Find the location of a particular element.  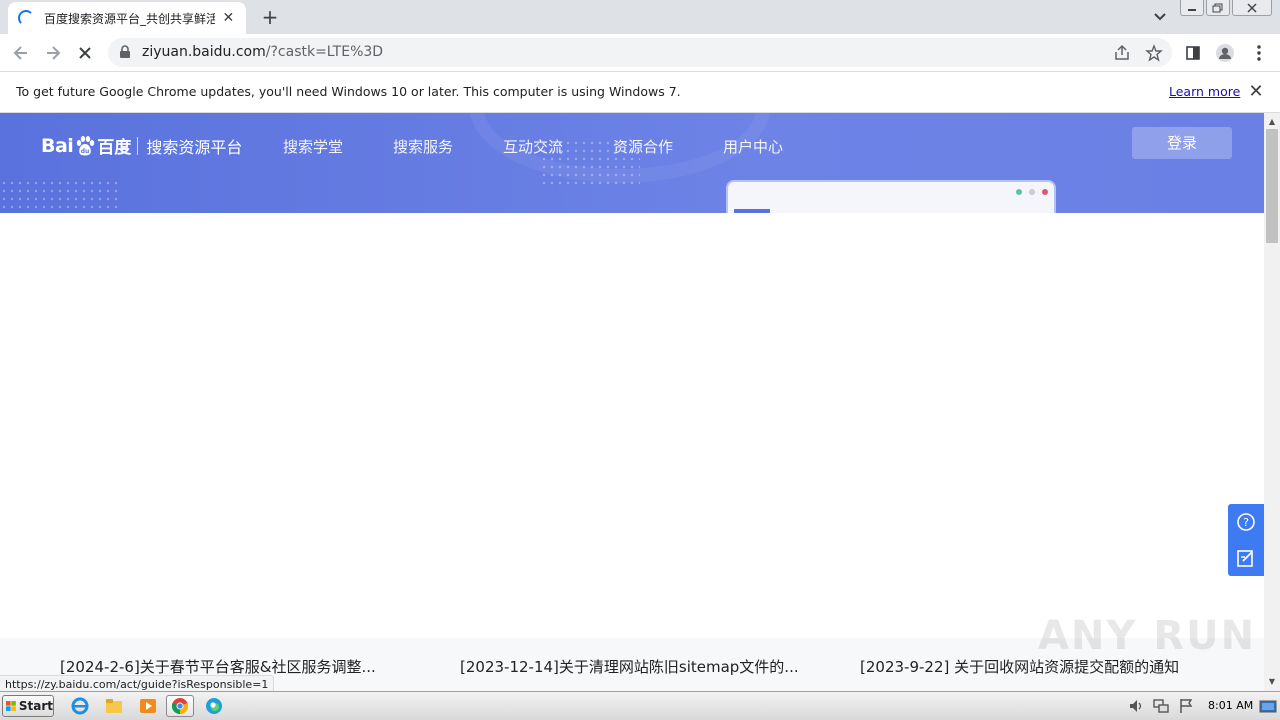

windows-taskbar: Start 8:01 AM is located at coordinates (640, 705).